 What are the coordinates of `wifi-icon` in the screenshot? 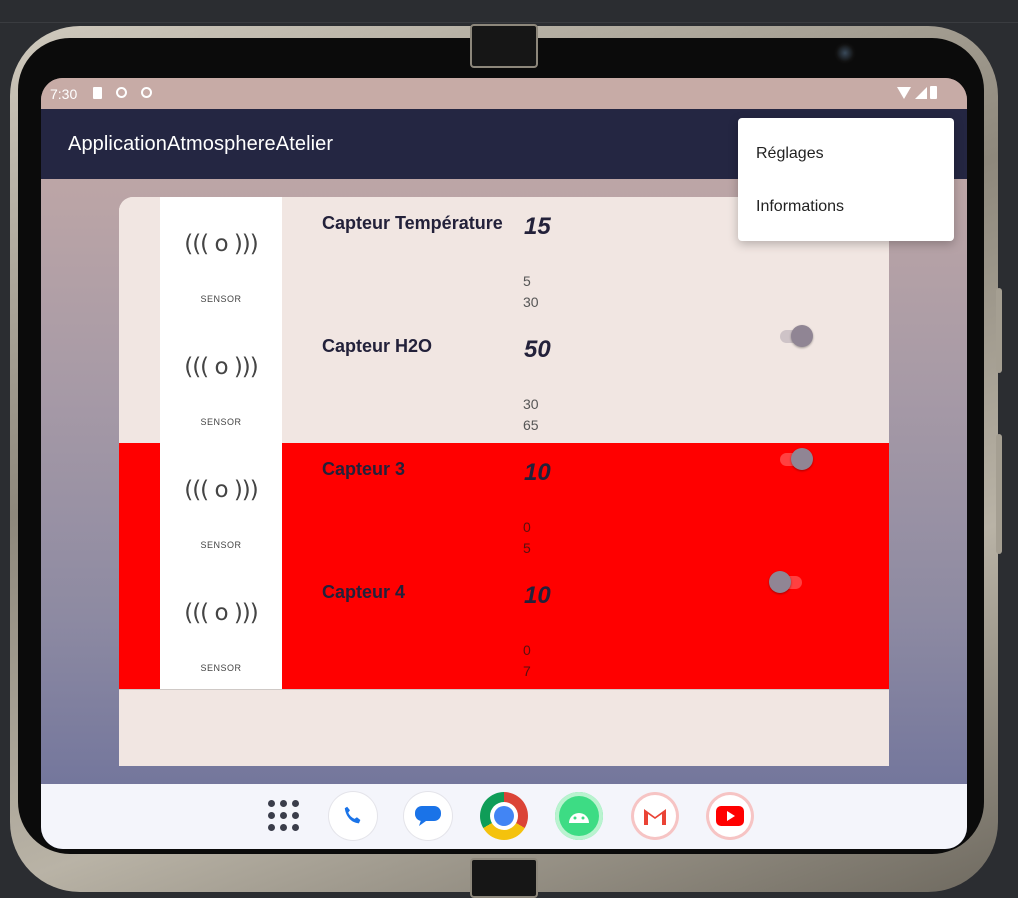 It's located at (904, 93).